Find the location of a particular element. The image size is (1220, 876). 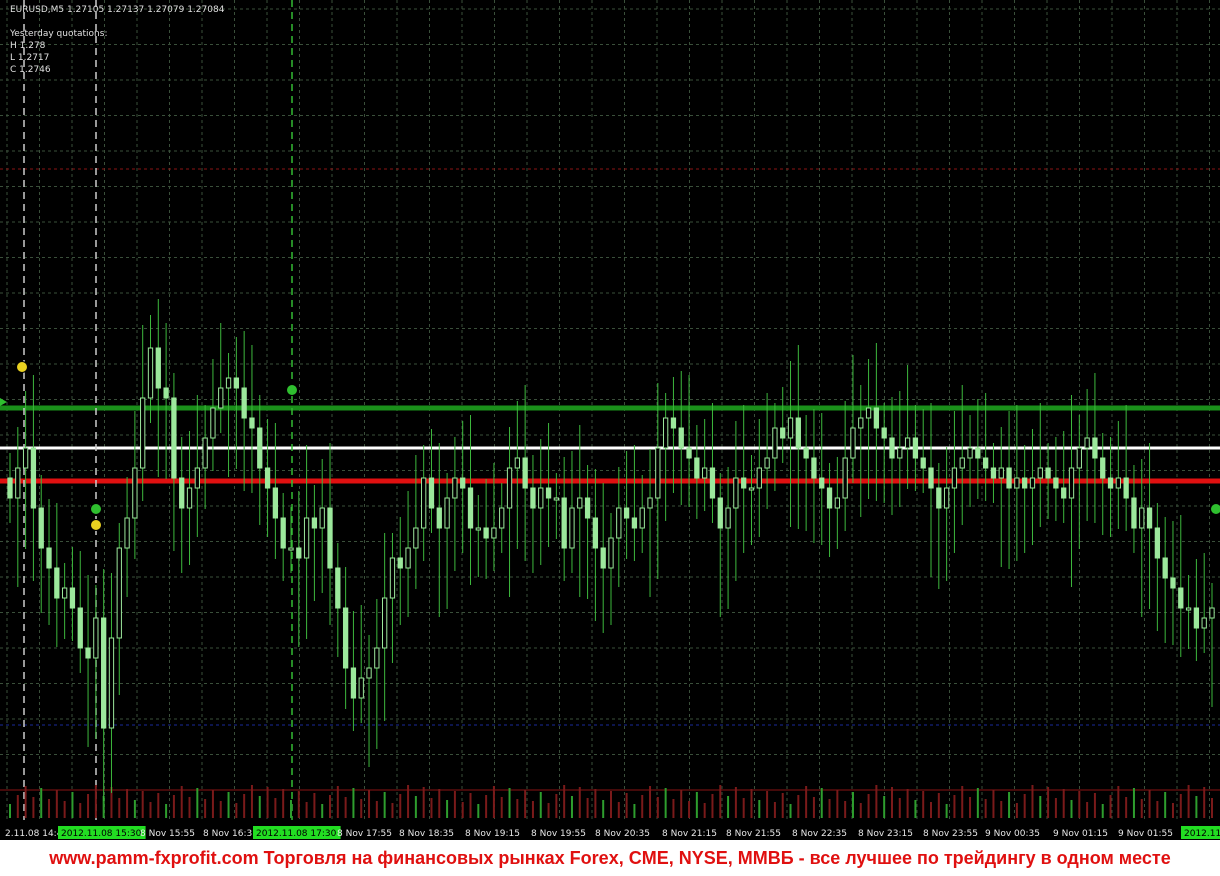

x-tick-label: 8 Nov 20:35 is located at coordinates (622, 834).